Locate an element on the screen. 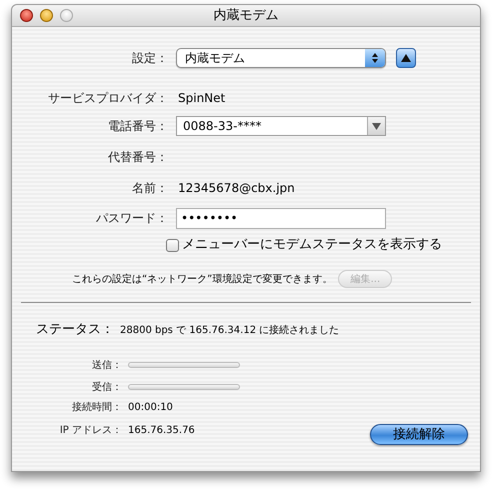 This screenshot has width=492, height=490. field-label: パスワード： is located at coordinates (131, 218).